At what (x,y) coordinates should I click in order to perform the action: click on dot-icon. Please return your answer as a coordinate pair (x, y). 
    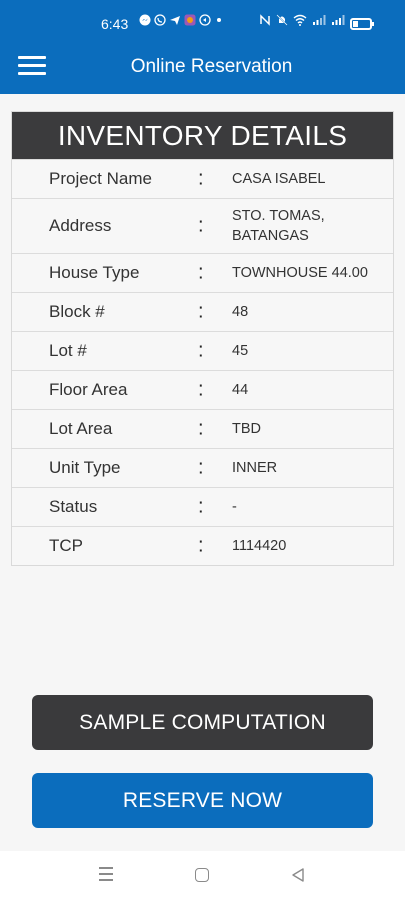
    Looking at the image, I should click on (219, 23).